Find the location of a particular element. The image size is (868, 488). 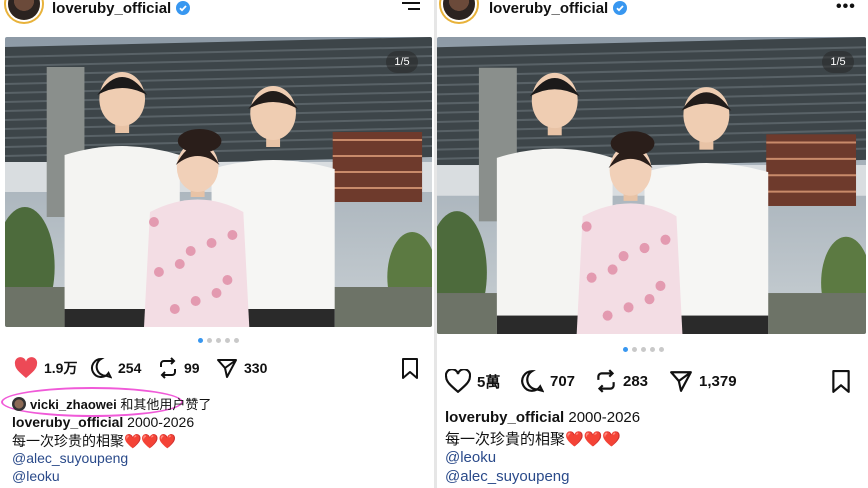

like-count: 5萬 is located at coordinates (489, 382).